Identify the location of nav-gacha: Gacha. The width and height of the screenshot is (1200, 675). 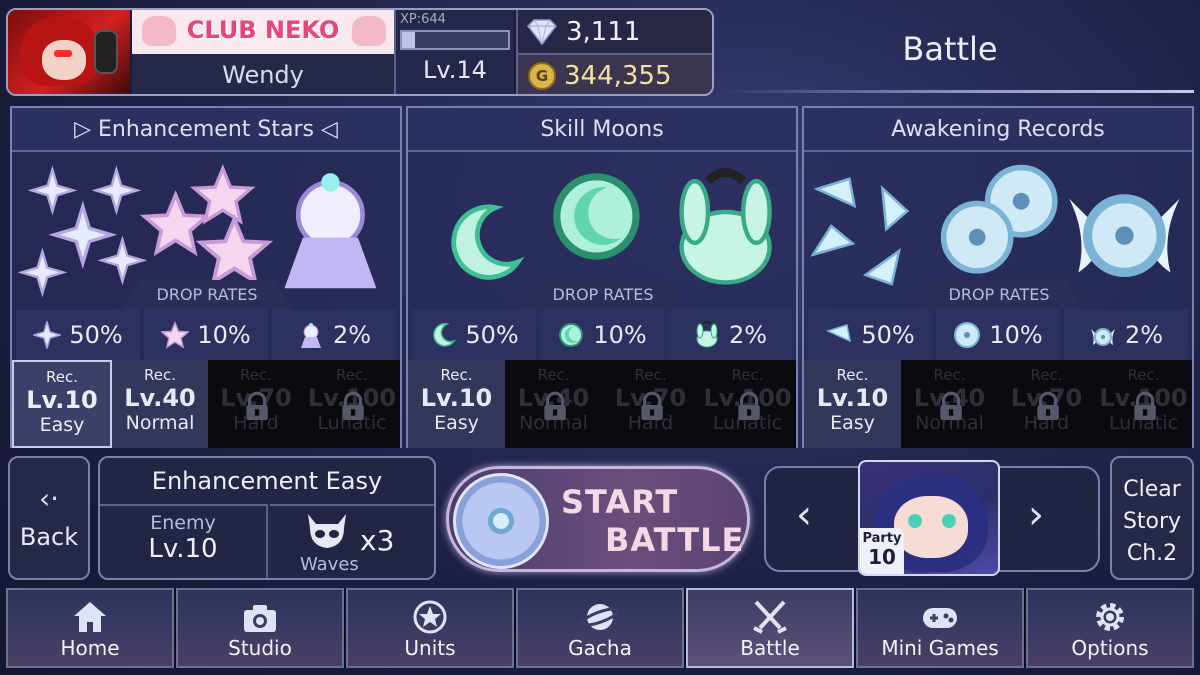
(600, 628).